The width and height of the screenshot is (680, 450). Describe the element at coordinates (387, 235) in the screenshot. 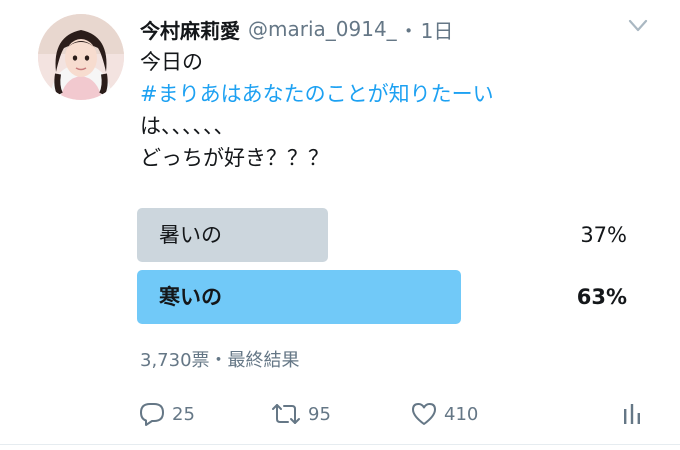

I see `poll-option: 暑いの 37%` at that location.